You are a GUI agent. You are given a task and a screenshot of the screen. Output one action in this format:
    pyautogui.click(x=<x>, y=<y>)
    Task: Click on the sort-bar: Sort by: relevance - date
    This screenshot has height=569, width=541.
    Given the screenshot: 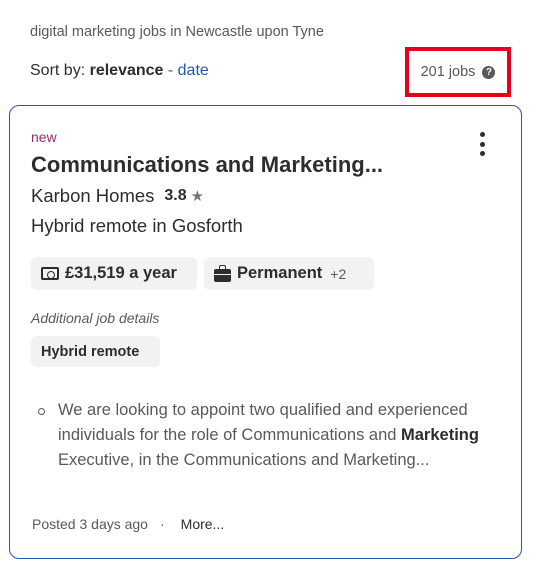 What is the action you would take?
    pyautogui.click(x=119, y=71)
    